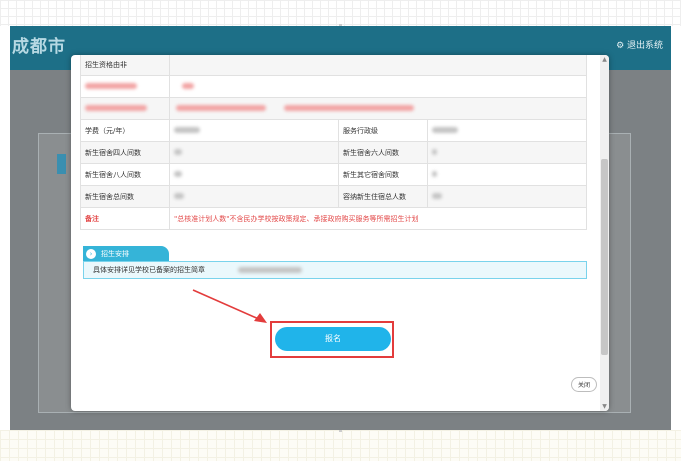 This screenshot has width=681, height=461. Describe the element at coordinates (125, 218) in the screenshot. I see `note-label: 备注` at that location.